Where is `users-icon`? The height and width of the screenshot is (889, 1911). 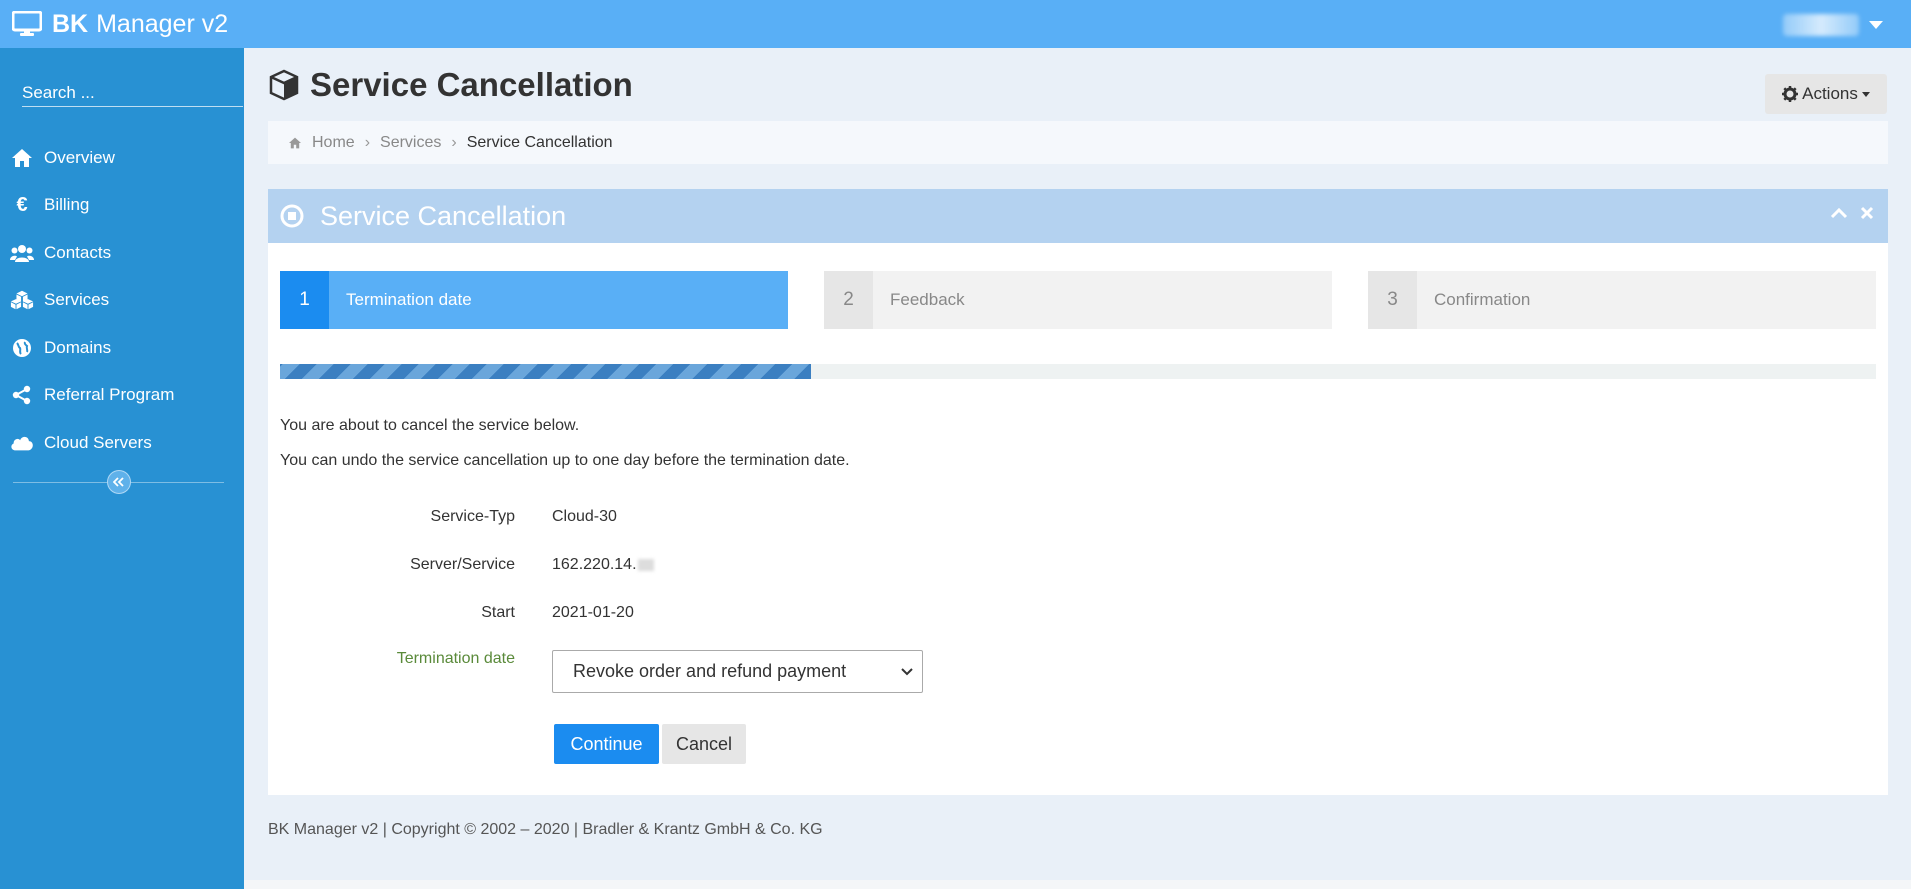
users-icon is located at coordinates (22, 253).